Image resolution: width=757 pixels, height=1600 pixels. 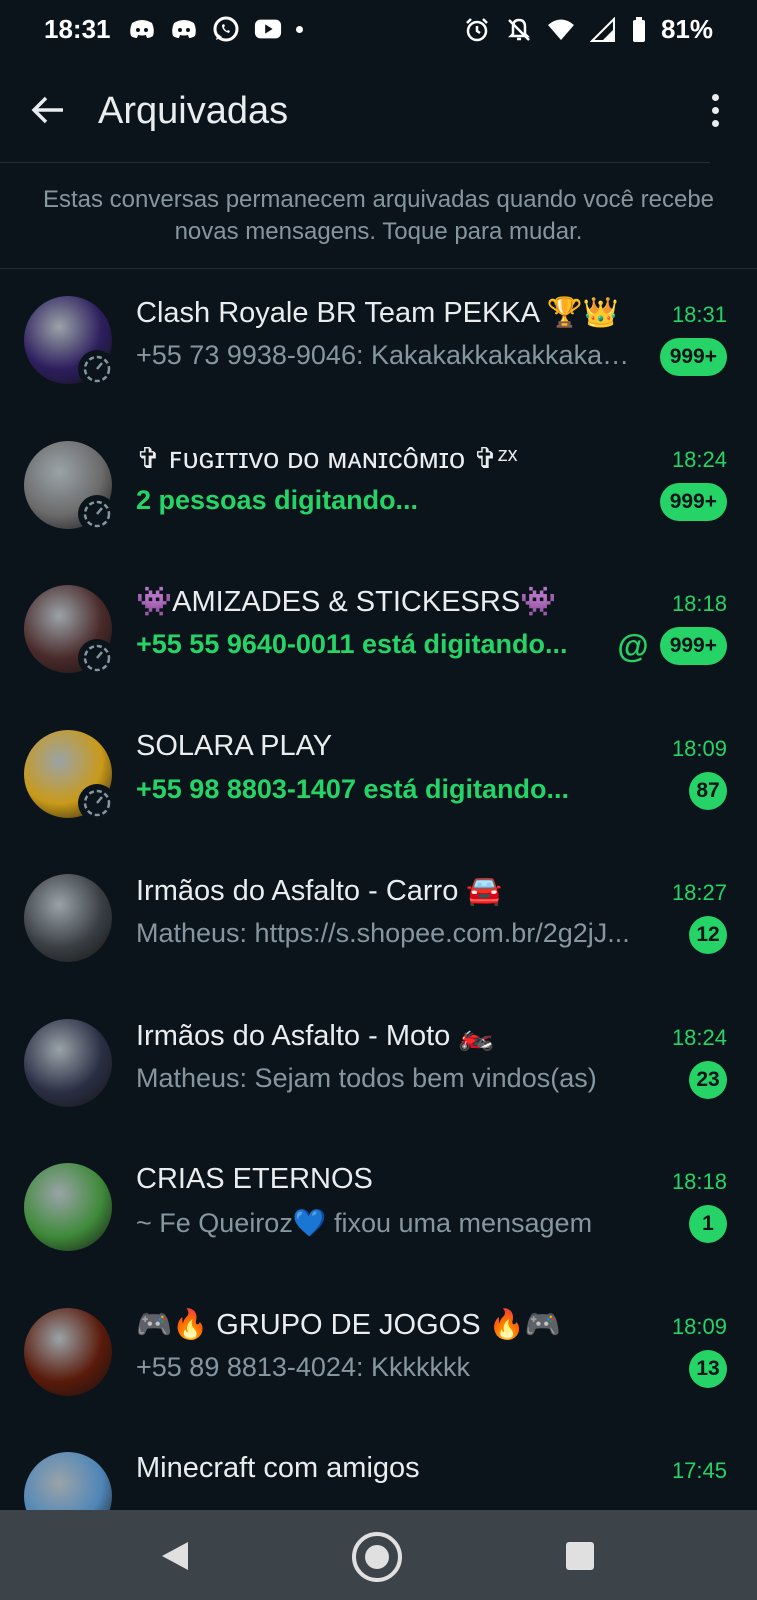 I want to click on status-bar: 18:31 81%, so click(x=378, y=30).